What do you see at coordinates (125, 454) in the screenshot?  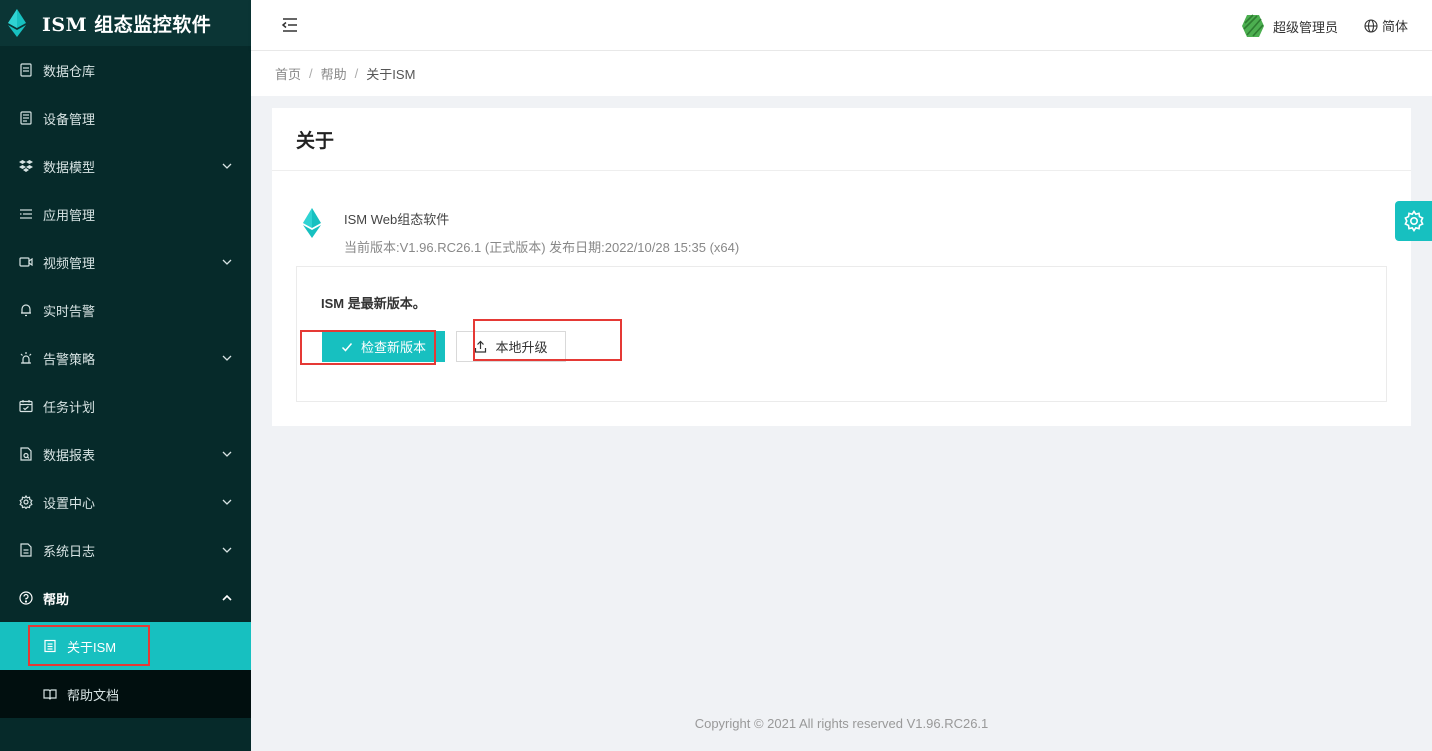 I see `sidebar-item-data-report: 数据报表` at bounding box center [125, 454].